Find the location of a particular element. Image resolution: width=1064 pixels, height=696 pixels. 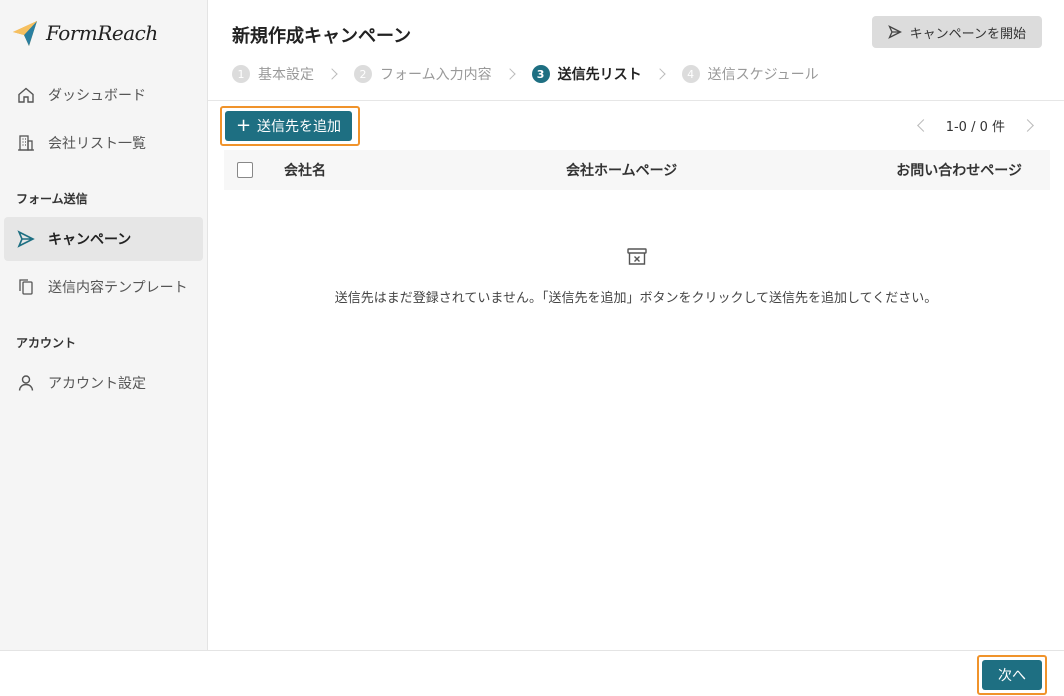

step-basic-settings: 1 基本設定 is located at coordinates (273, 74).